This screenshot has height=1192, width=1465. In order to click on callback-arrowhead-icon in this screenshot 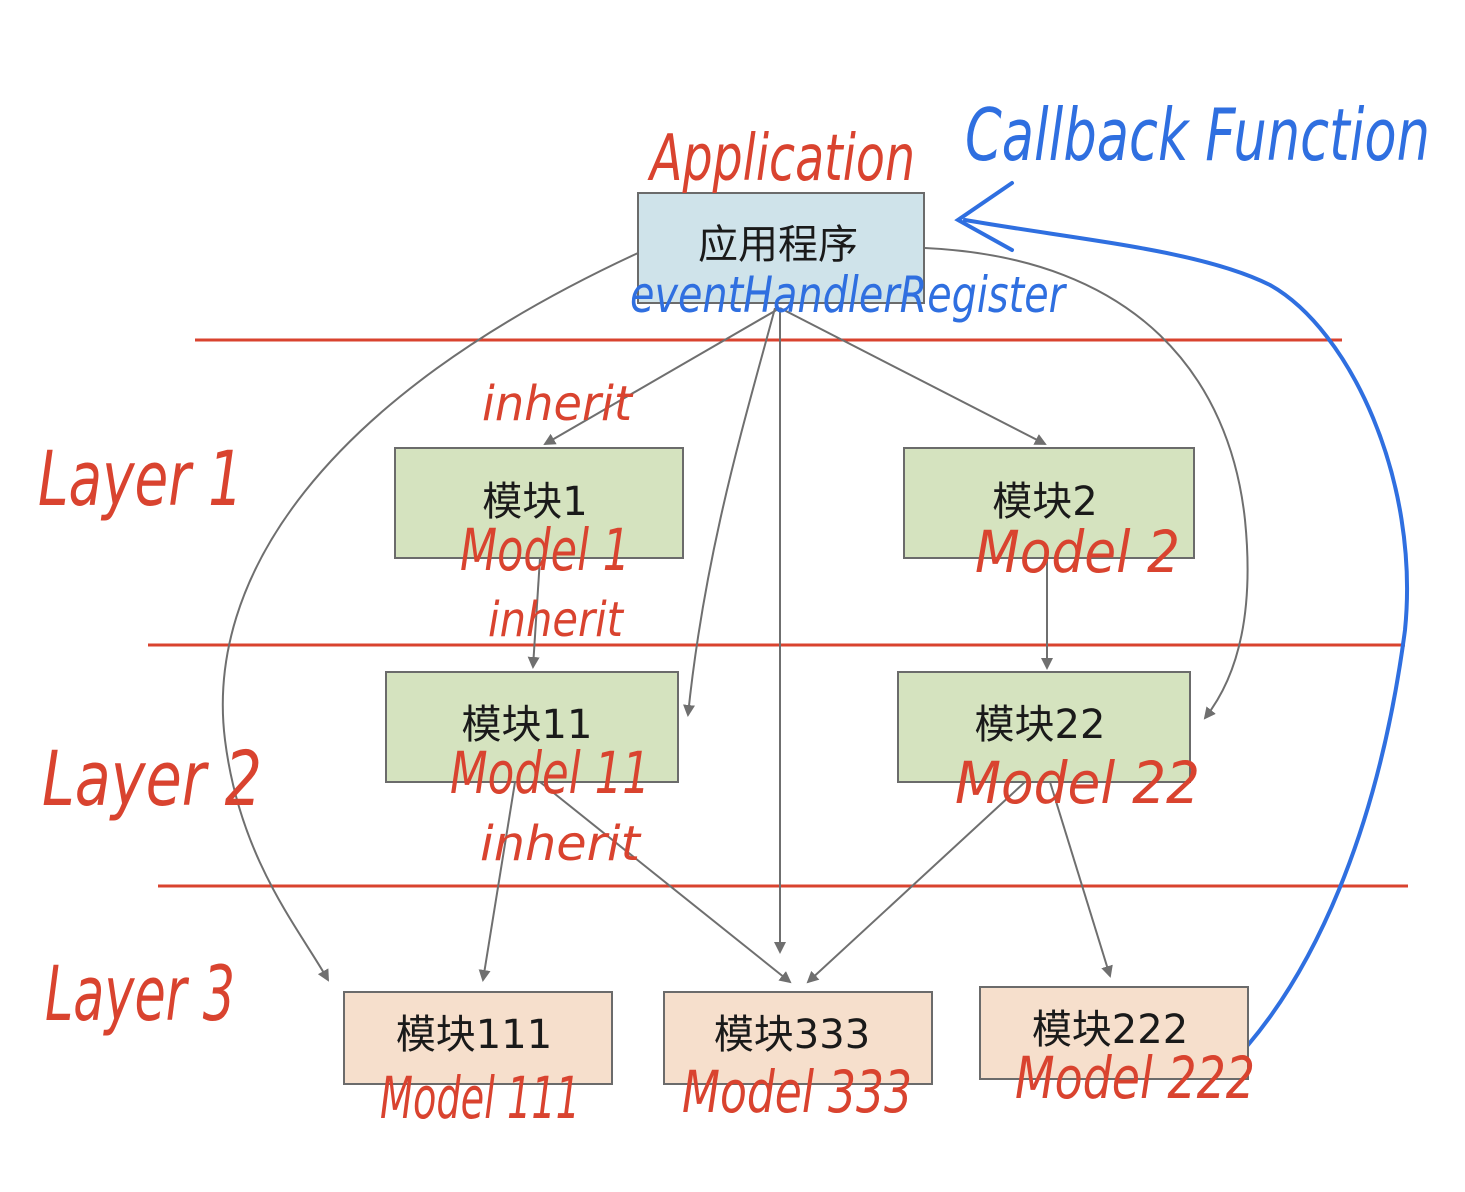, I will do `click(984, 216)`.